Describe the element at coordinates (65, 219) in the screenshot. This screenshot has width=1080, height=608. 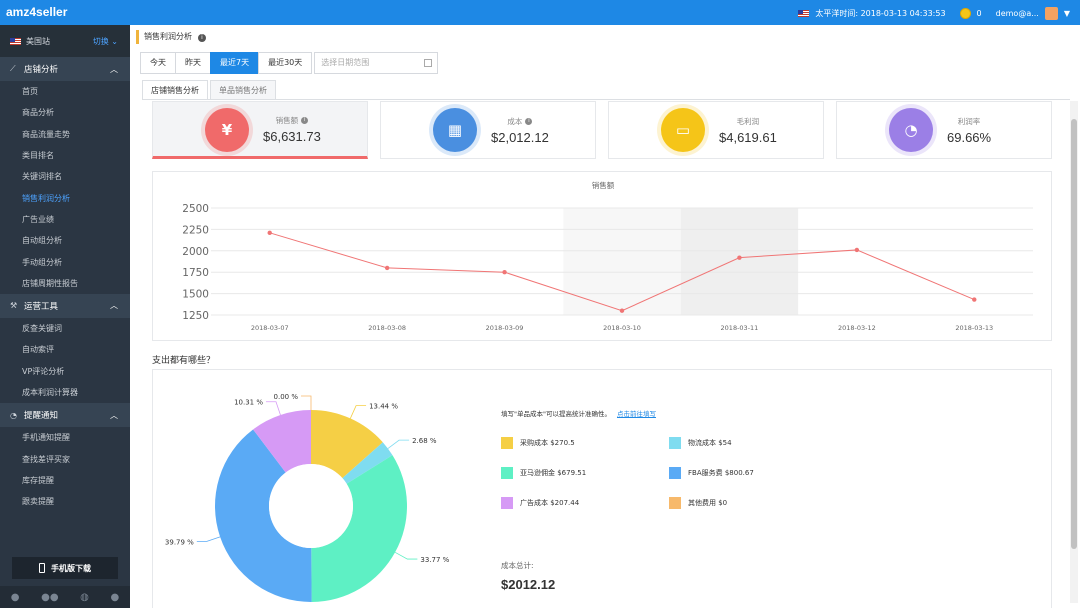
I see `sidebar-item: 广告业绩` at that location.